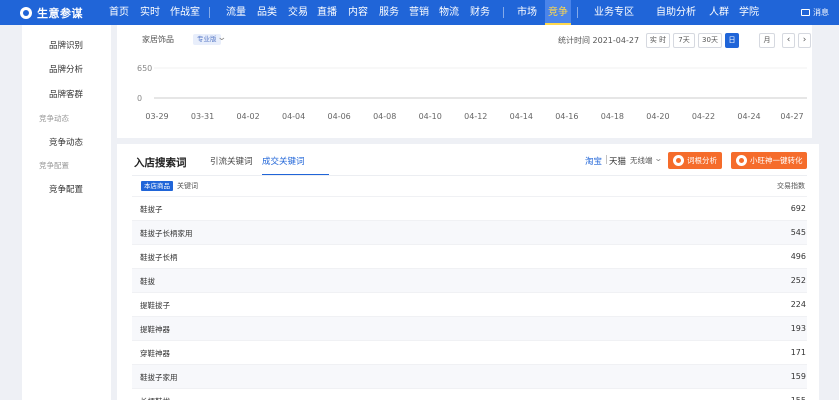 Image resolution: width=839 pixels, height=400 pixels. What do you see at coordinates (231, 161) in the screenshot?
I see `tab-traffic-keywords: 引流关键词` at bounding box center [231, 161].